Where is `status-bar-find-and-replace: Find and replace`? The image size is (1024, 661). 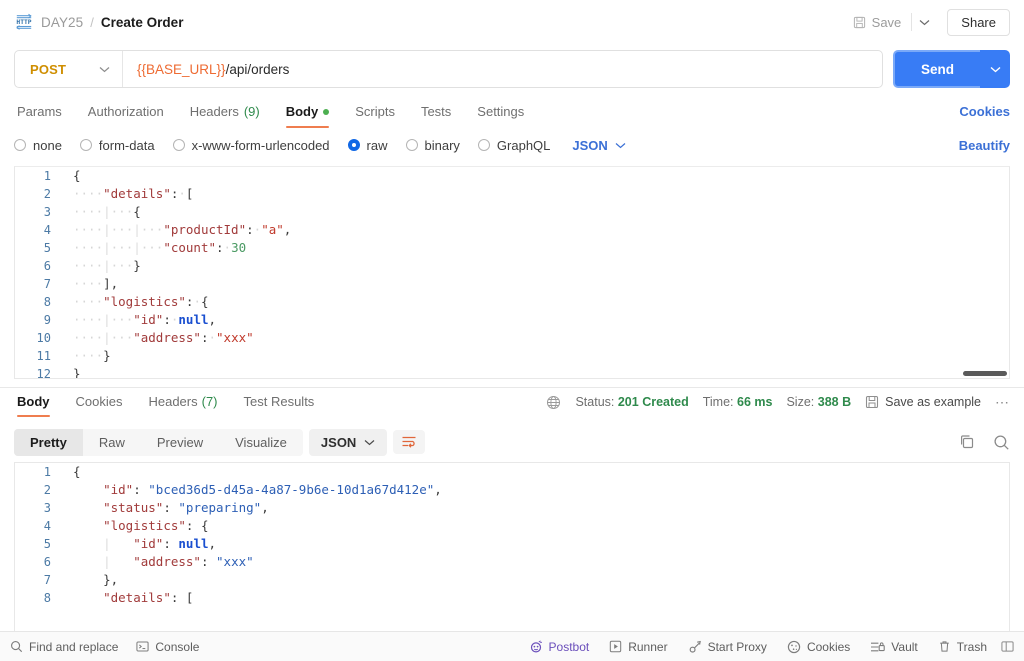 status-bar-find-and-replace: Find and replace is located at coordinates (64, 647).